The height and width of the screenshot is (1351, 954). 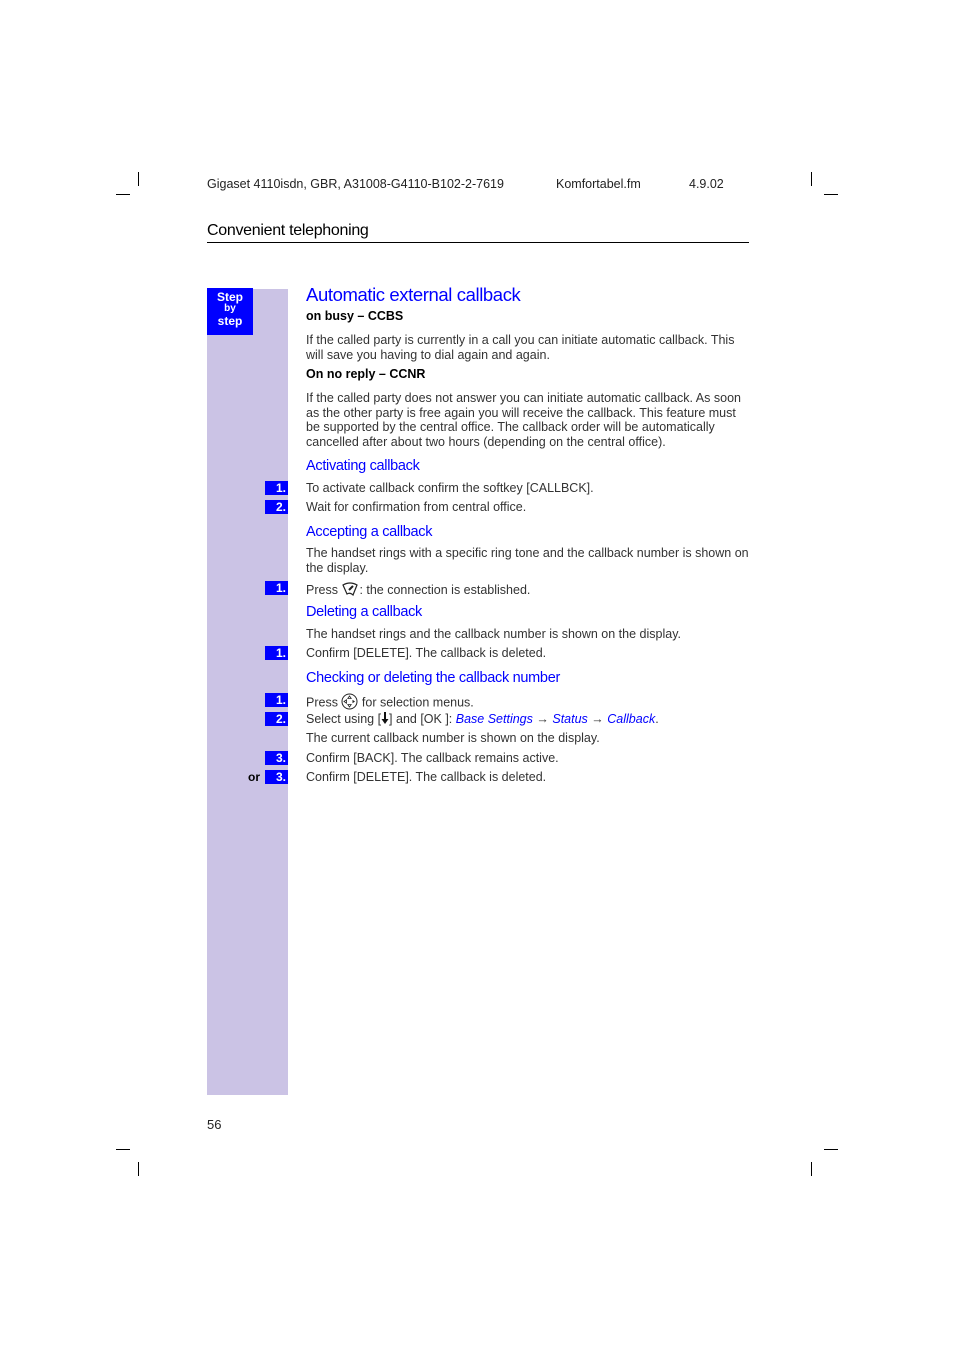 What do you see at coordinates (417, 702) in the screenshot?
I see `step-suffix: for selection menus.` at bounding box center [417, 702].